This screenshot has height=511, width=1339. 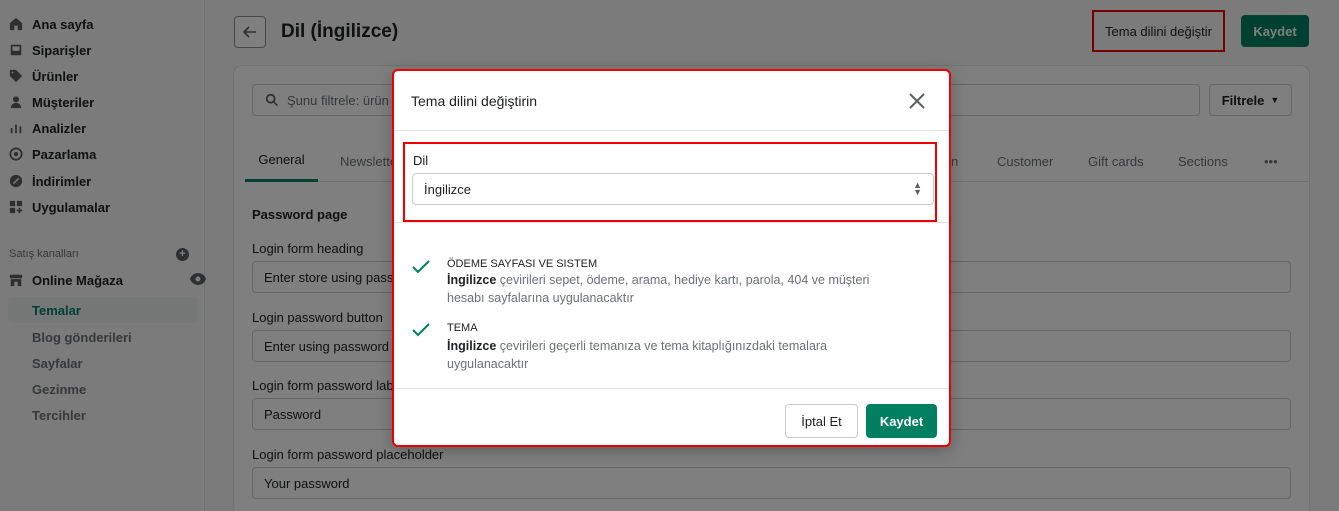 I want to click on cancel-button: İptal Et, so click(x=821, y=421).